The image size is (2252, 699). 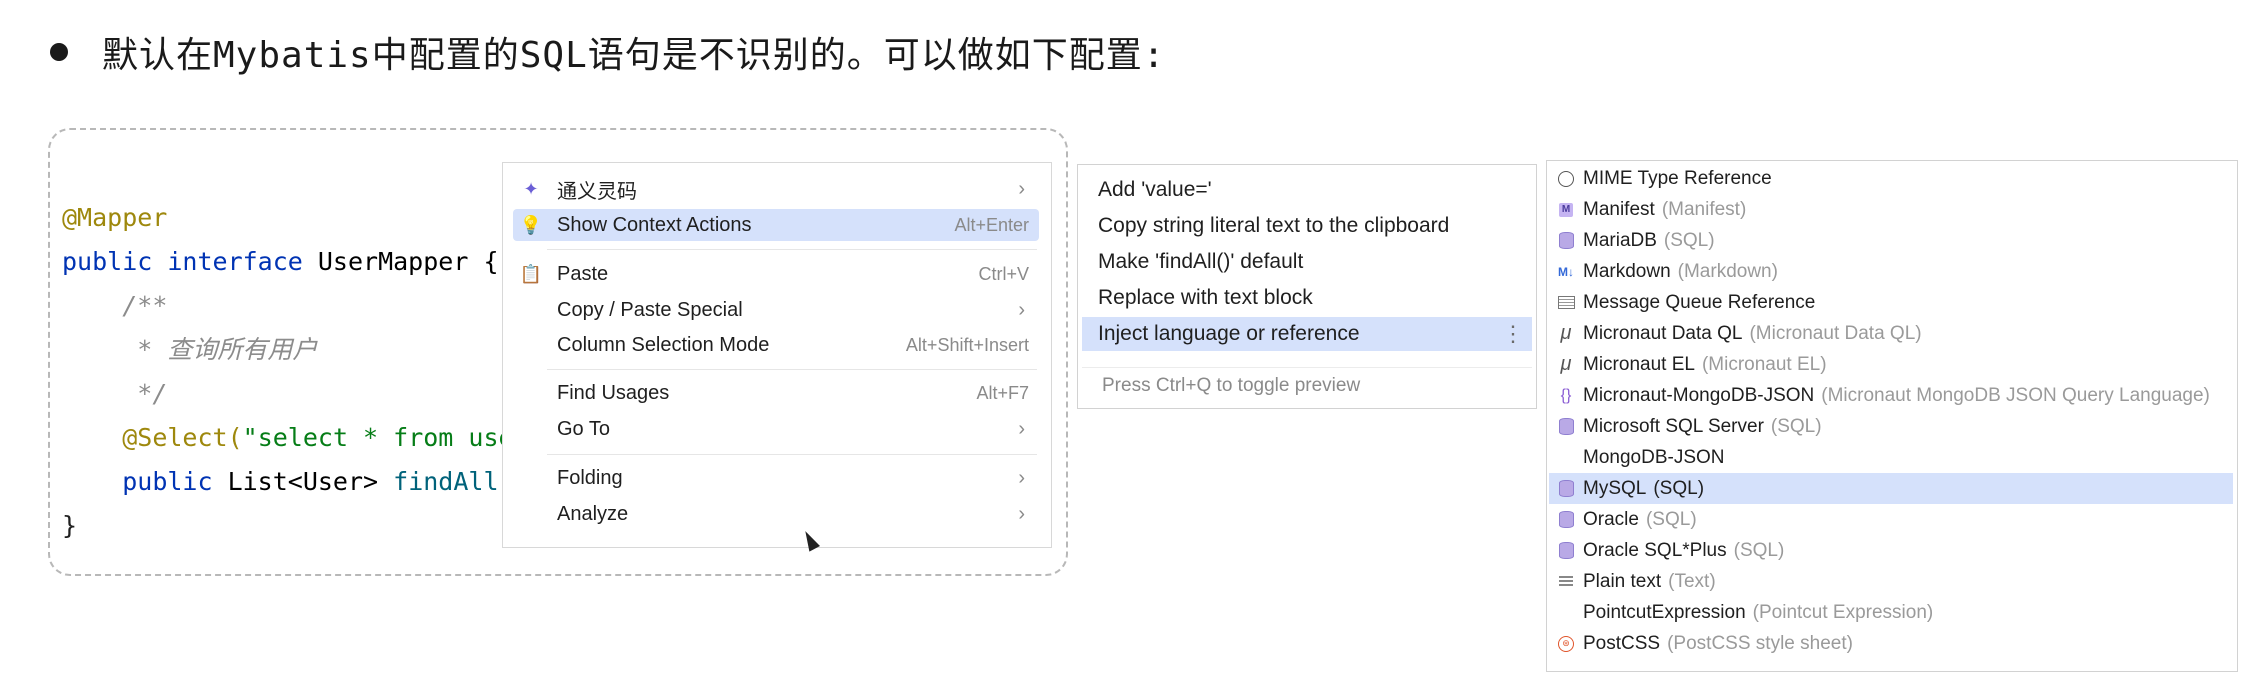 What do you see at coordinates (1891, 178) in the screenshot?
I see `language-item: MIME Type Reference` at bounding box center [1891, 178].